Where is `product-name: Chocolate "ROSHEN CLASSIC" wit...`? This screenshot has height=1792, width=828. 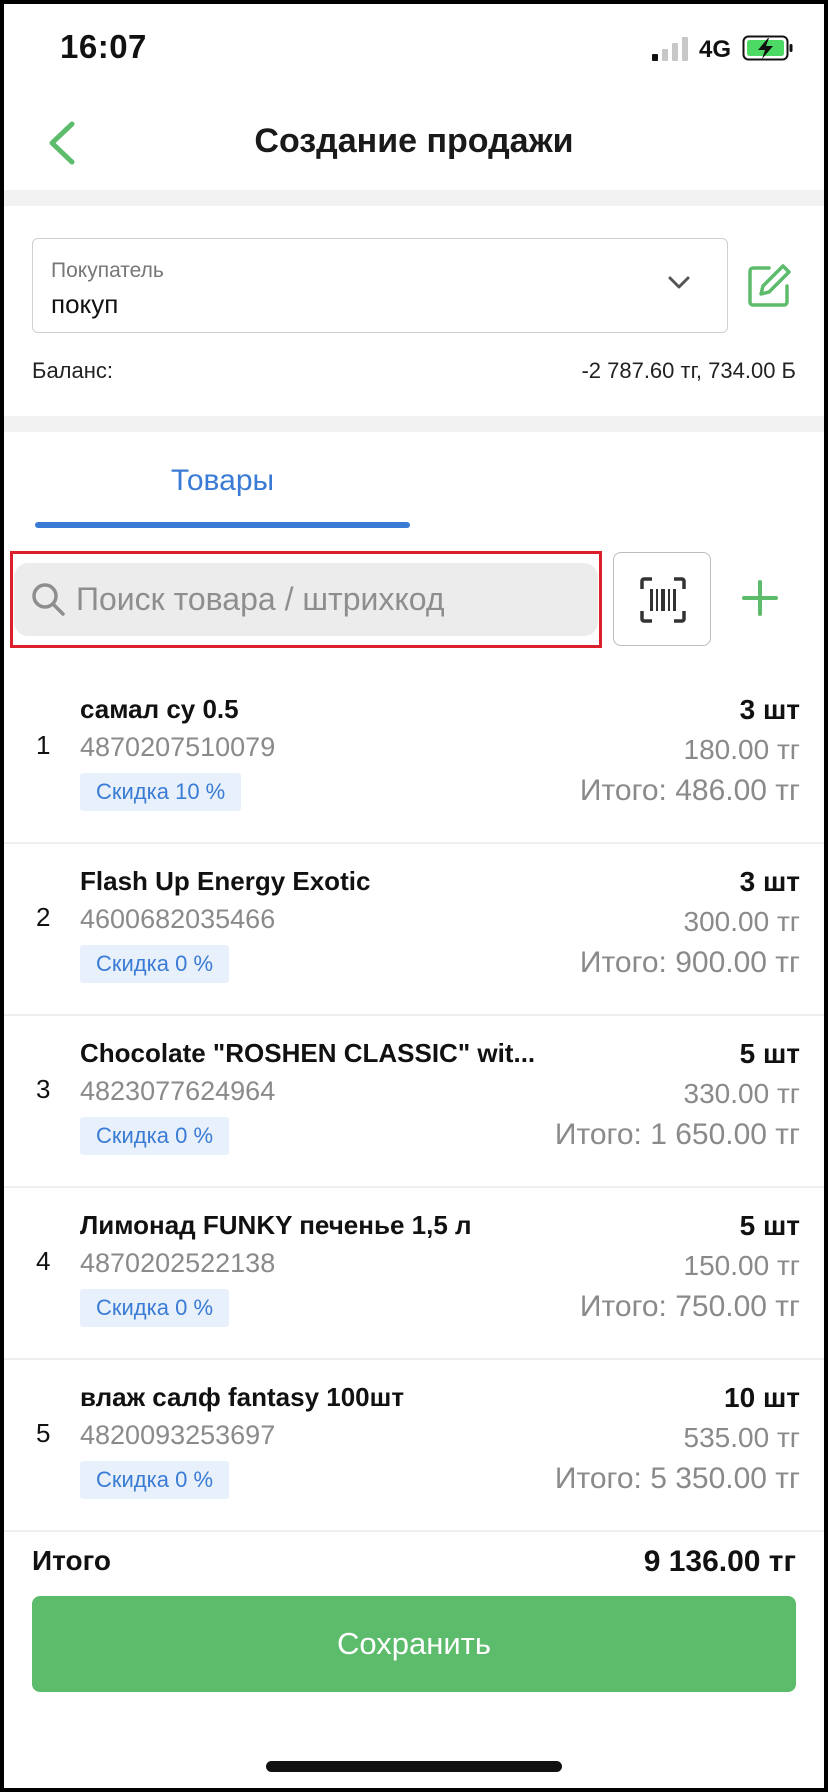 product-name: Chocolate "ROSHEN CLASSIC" wit... is located at coordinates (308, 1053).